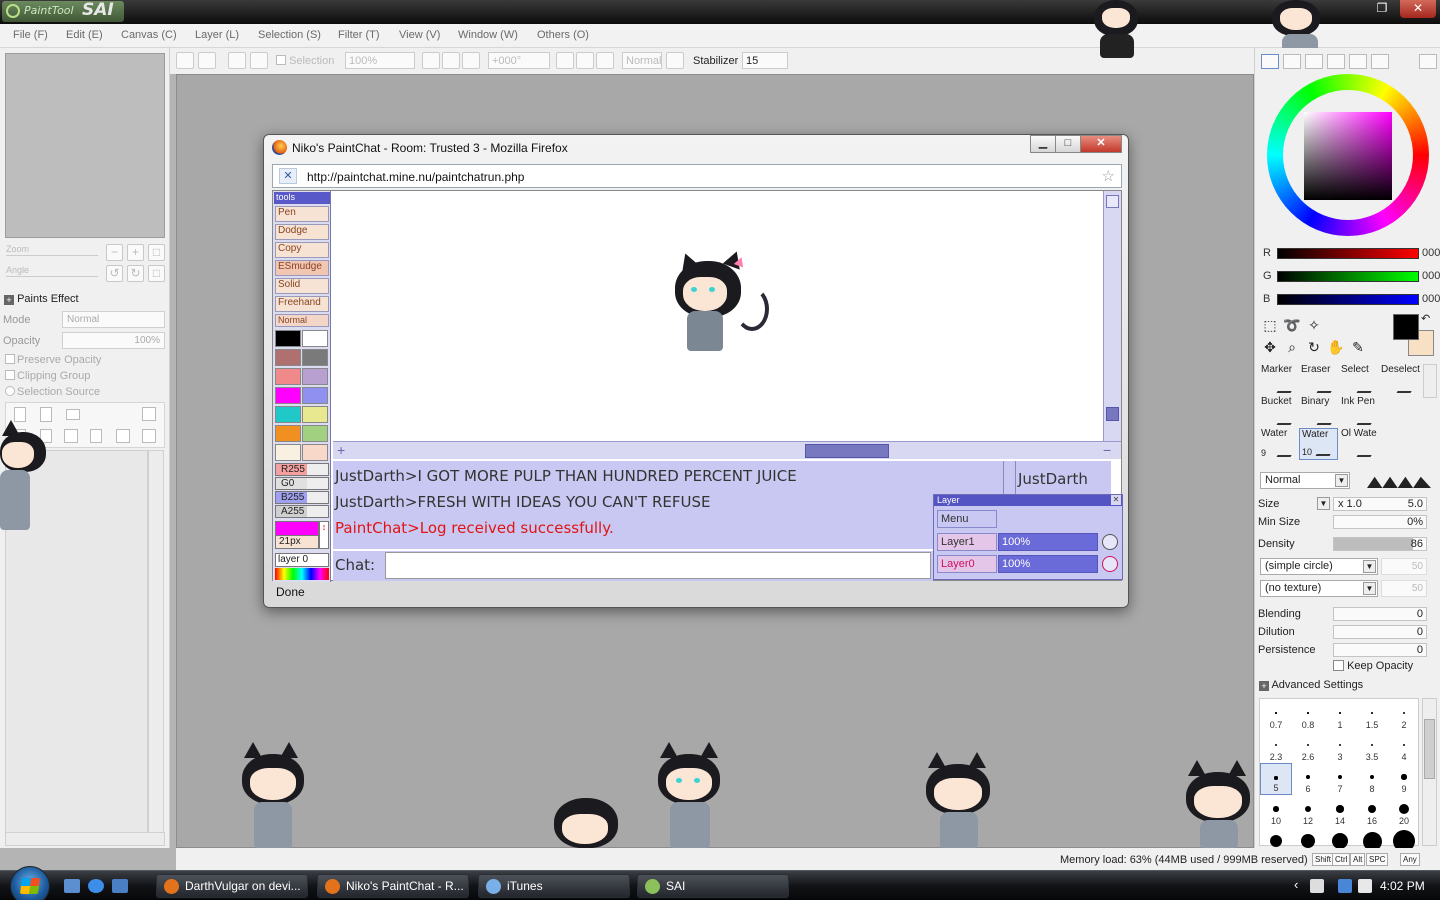  I want to click on blending-slider: 0, so click(1380, 614).